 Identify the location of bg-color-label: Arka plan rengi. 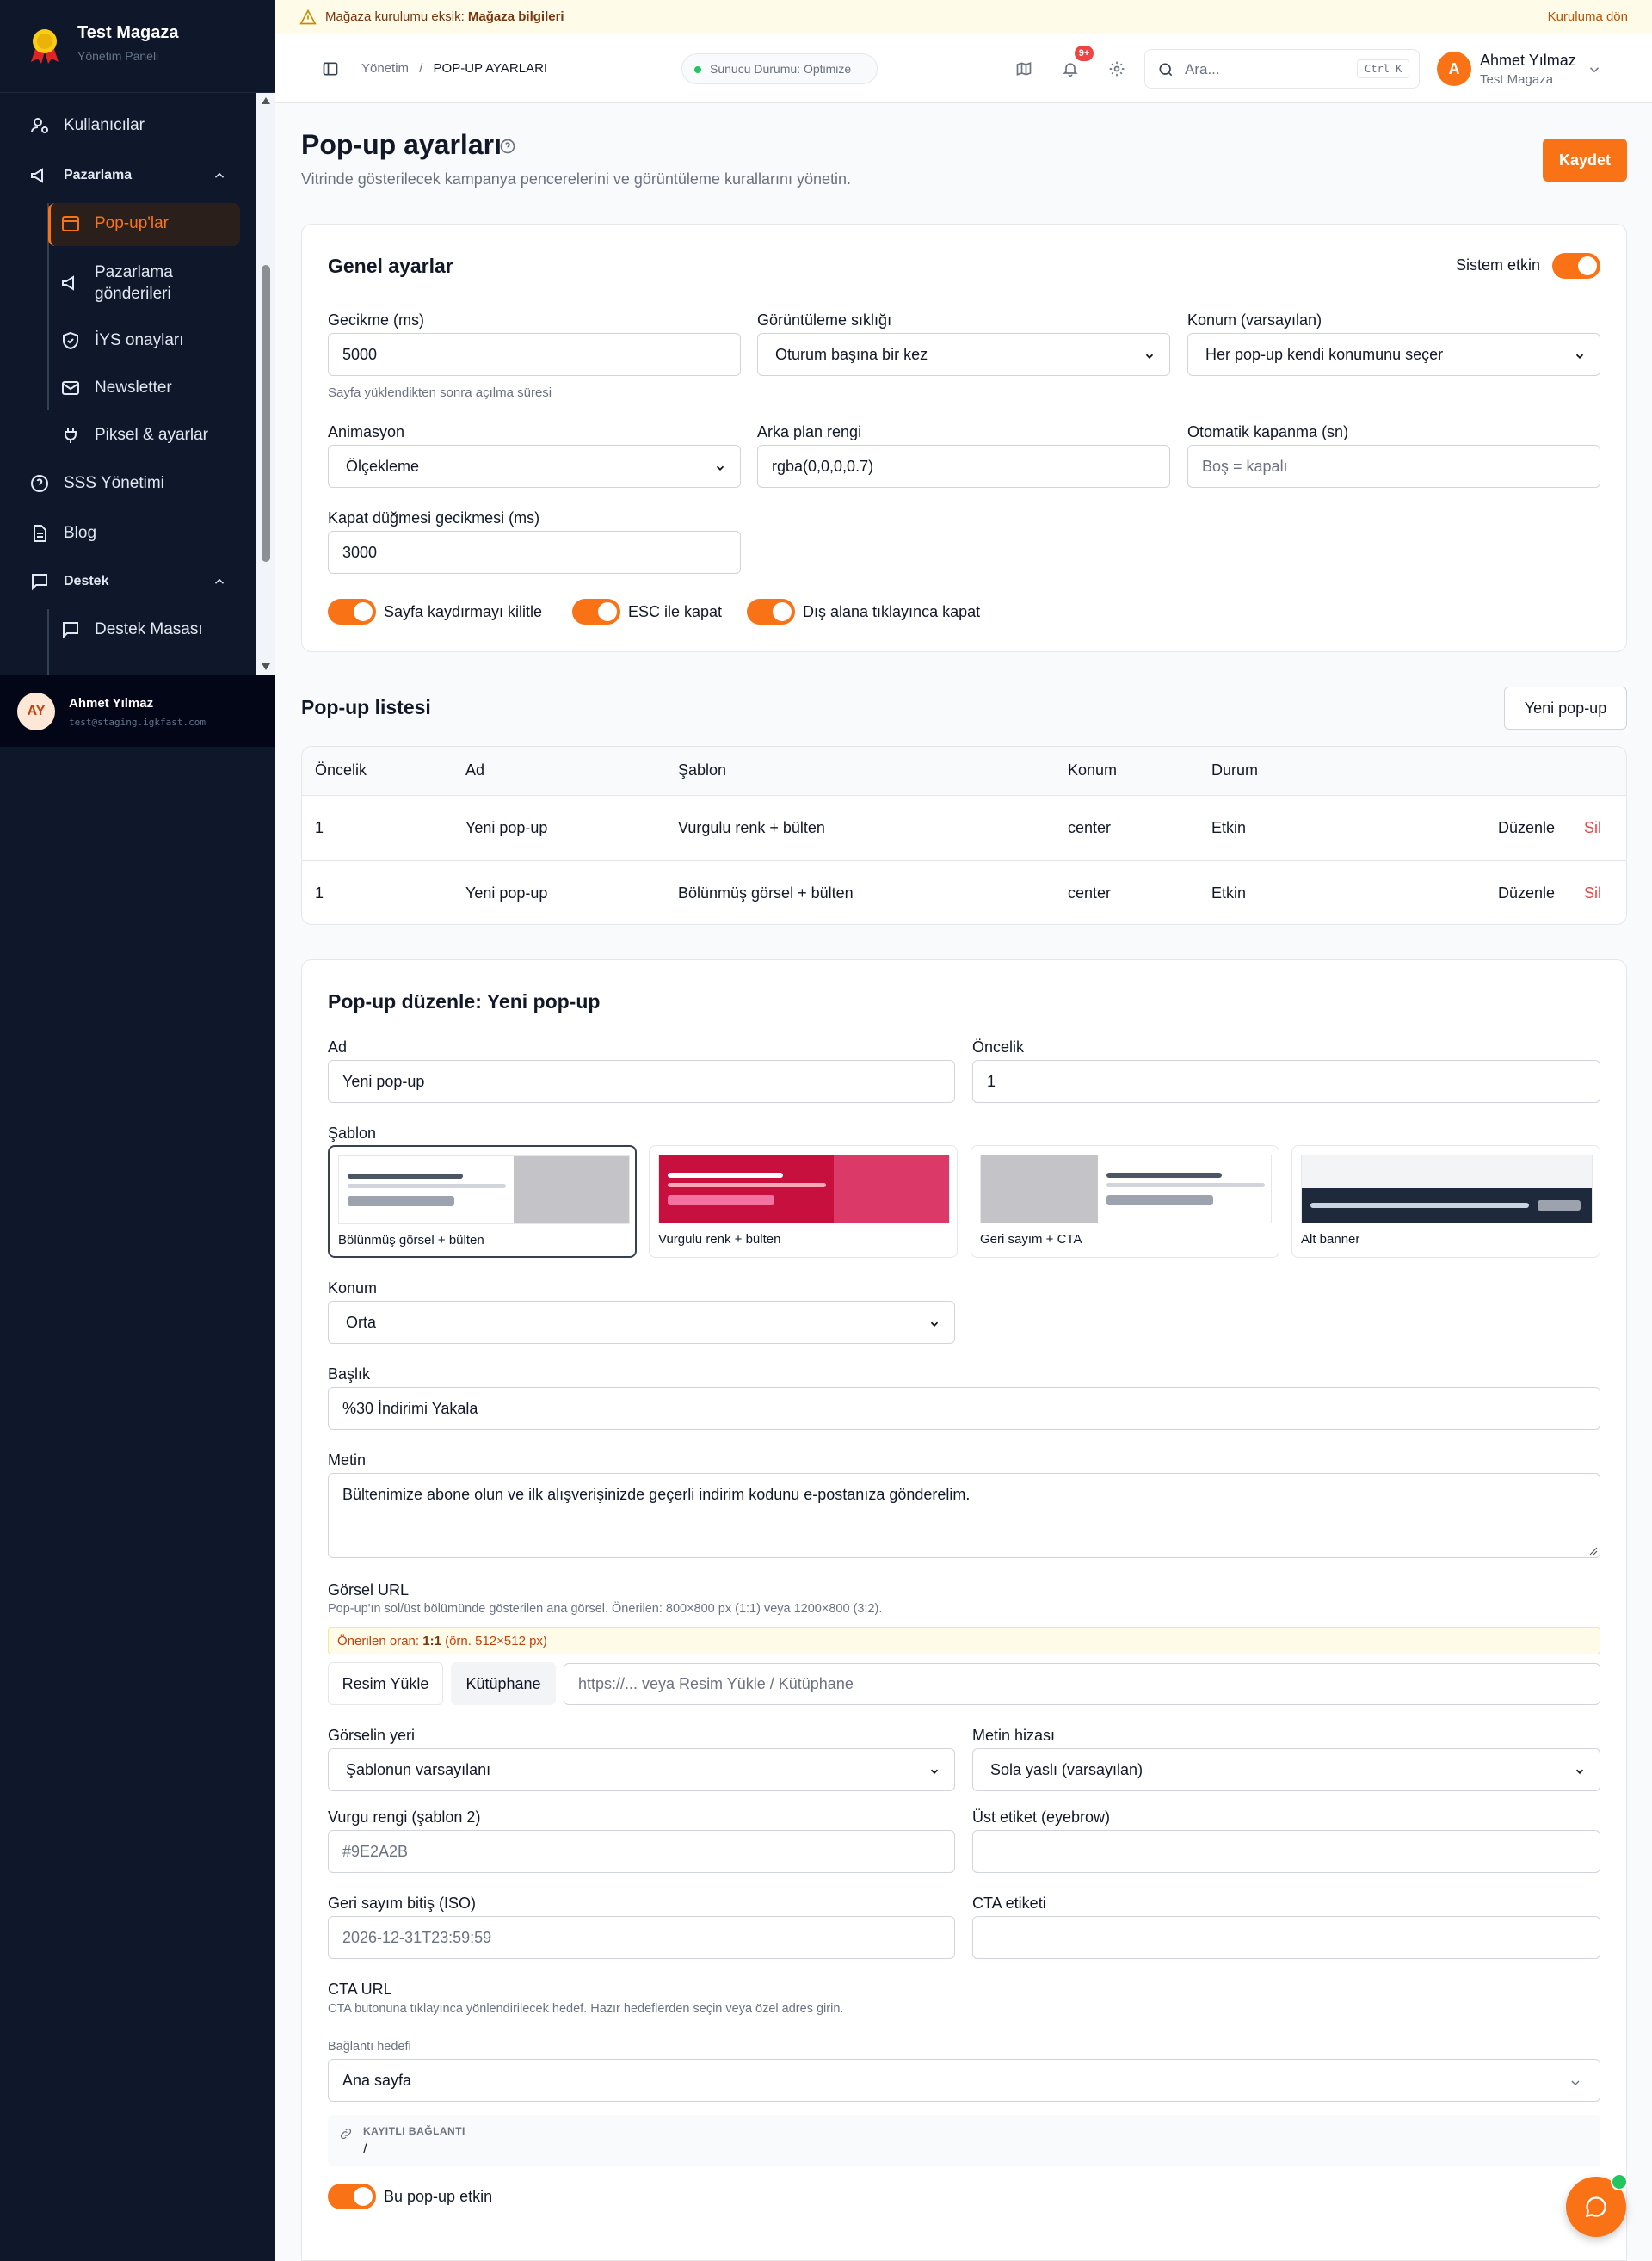
(809, 432).